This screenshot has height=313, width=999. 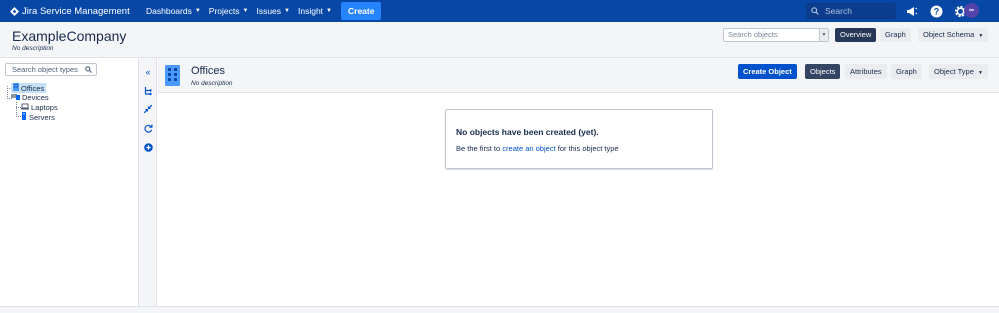 What do you see at coordinates (838, 11) in the screenshot?
I see `search-placeholder: Search` at bounding box center [838, 11].